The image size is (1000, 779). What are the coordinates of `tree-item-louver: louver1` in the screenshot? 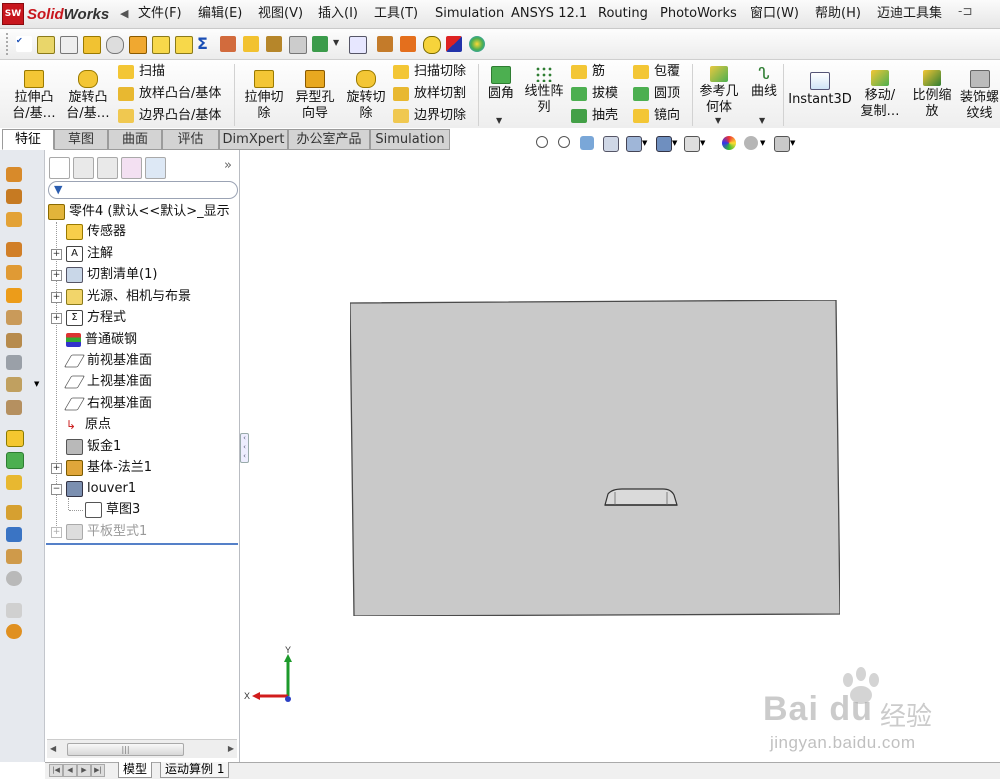 It's located at (101, 489).